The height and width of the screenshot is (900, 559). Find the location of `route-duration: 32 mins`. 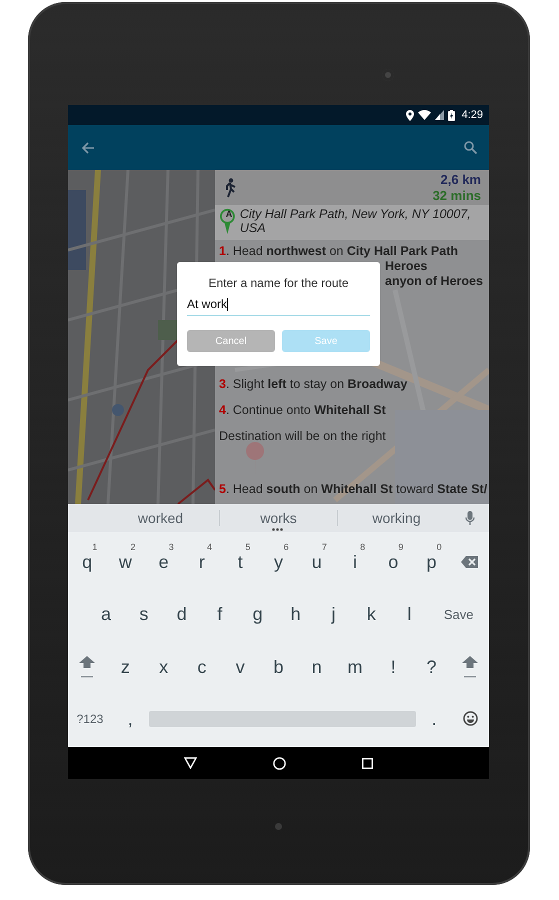

route-duration: 32 mins is located at coordinates (456, 196).